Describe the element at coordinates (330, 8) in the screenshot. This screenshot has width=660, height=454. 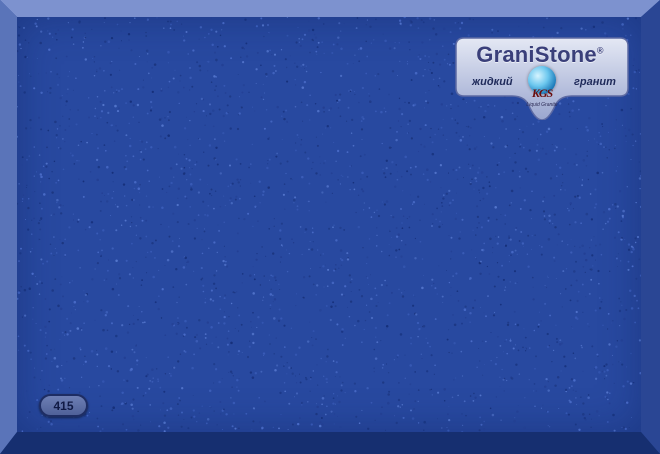
I see `bevel-top` at that location.